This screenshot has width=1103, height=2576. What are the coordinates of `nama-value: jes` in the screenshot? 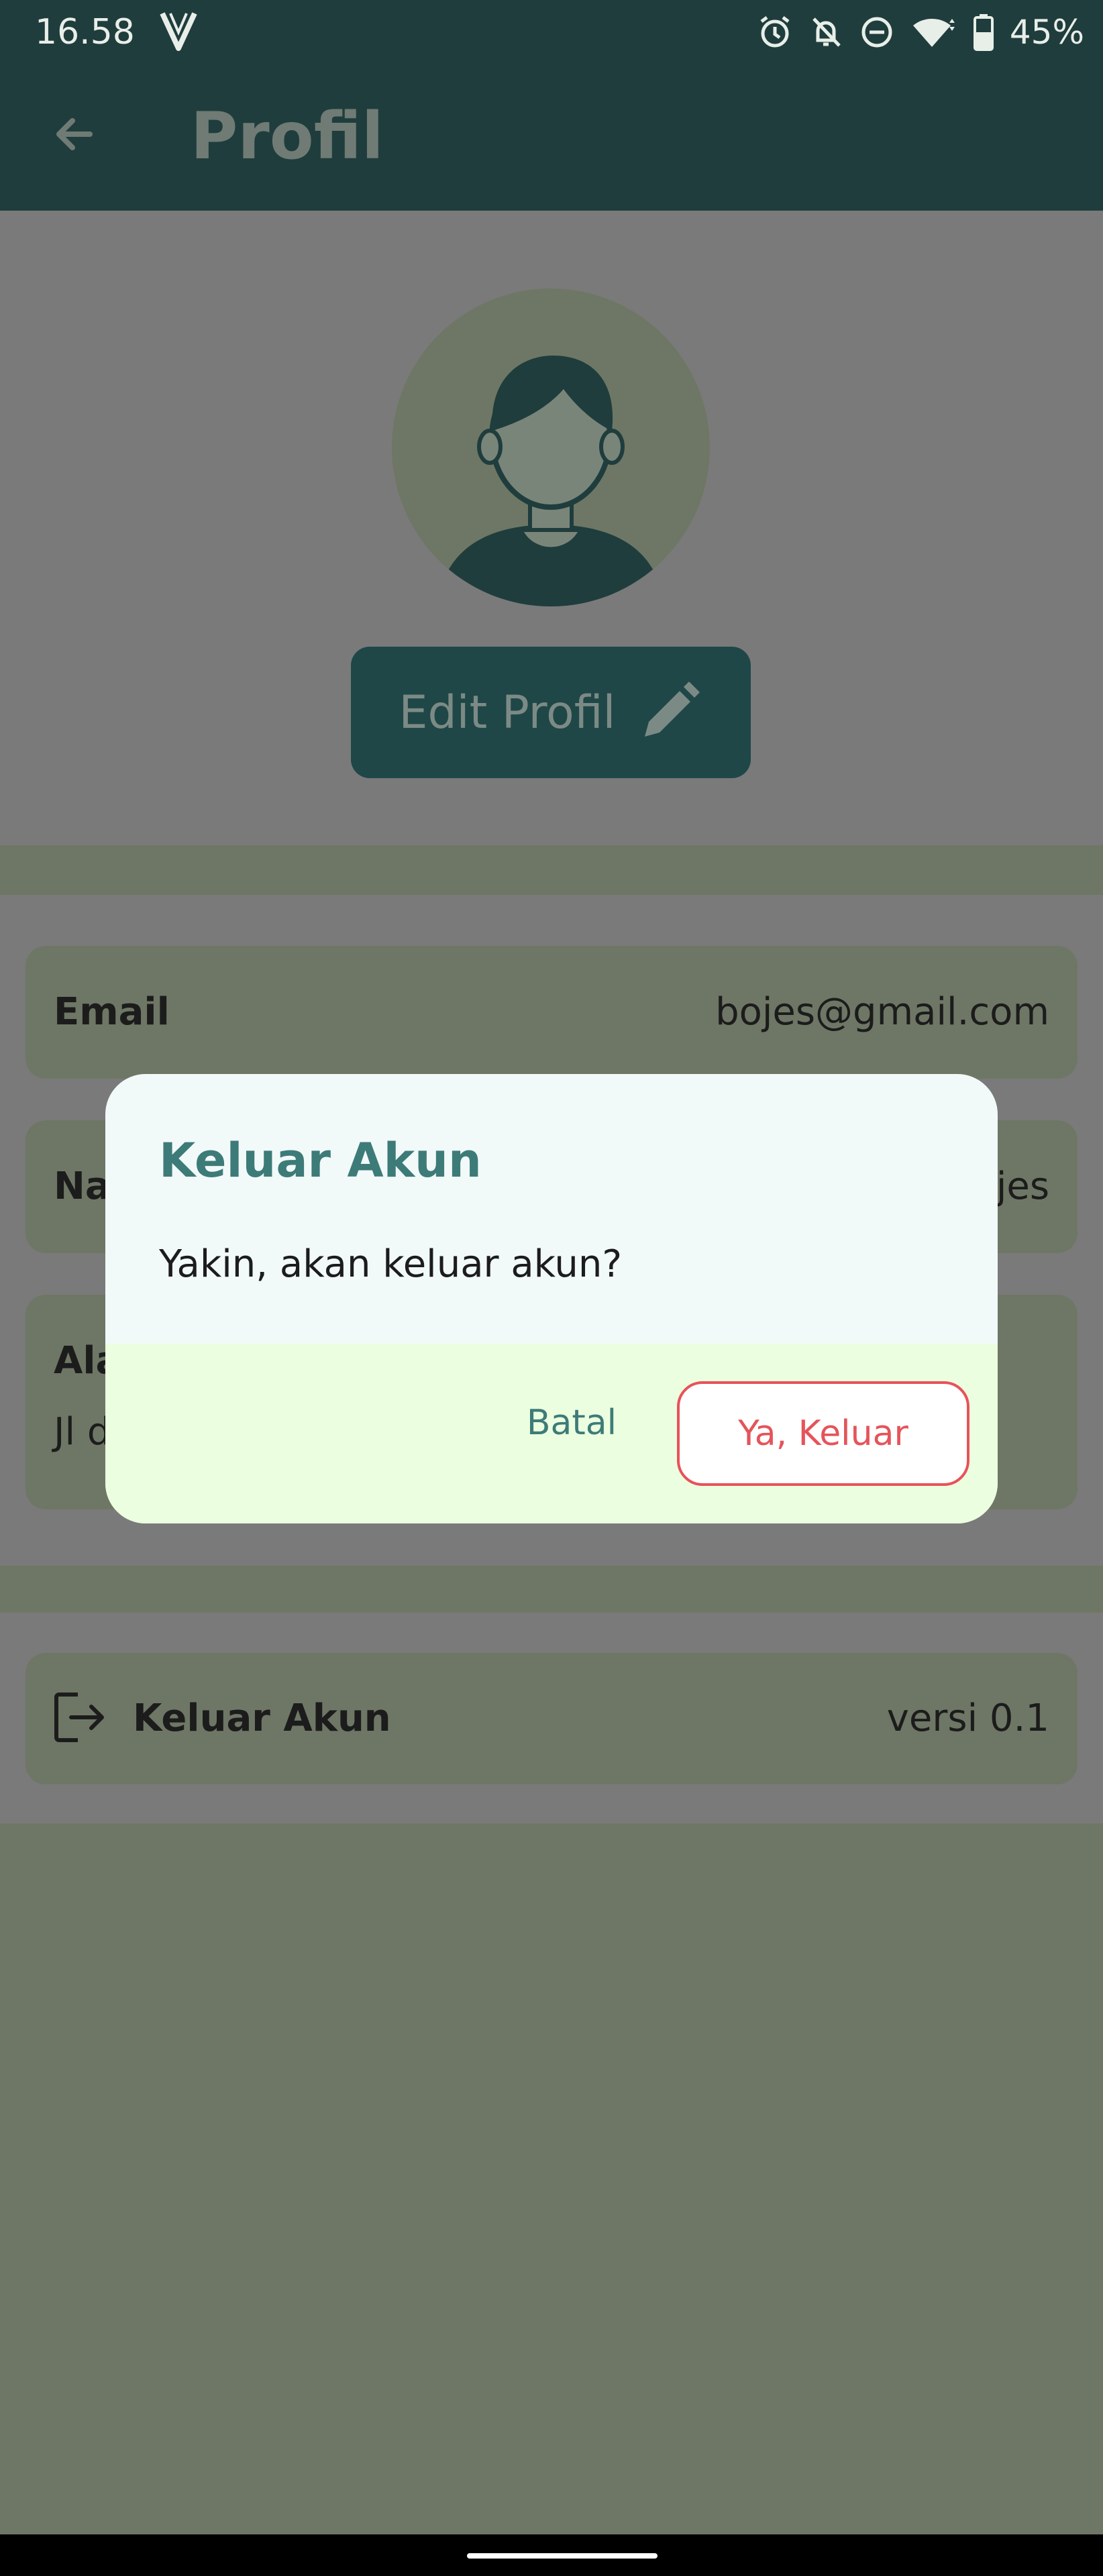 It's located at (1023, 1186).